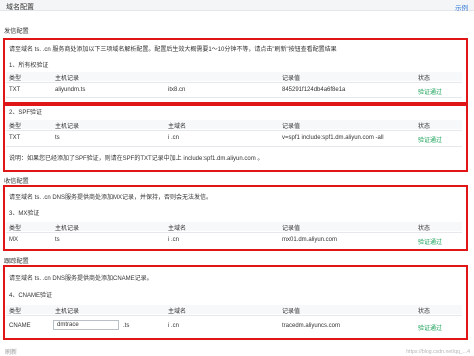 This screenshot has height=356, width=474. What do you see at coordinates (29, 66) in the screenshot?
I see `ownership-title: 1、所有权验证` at bounding box center [29, 66].